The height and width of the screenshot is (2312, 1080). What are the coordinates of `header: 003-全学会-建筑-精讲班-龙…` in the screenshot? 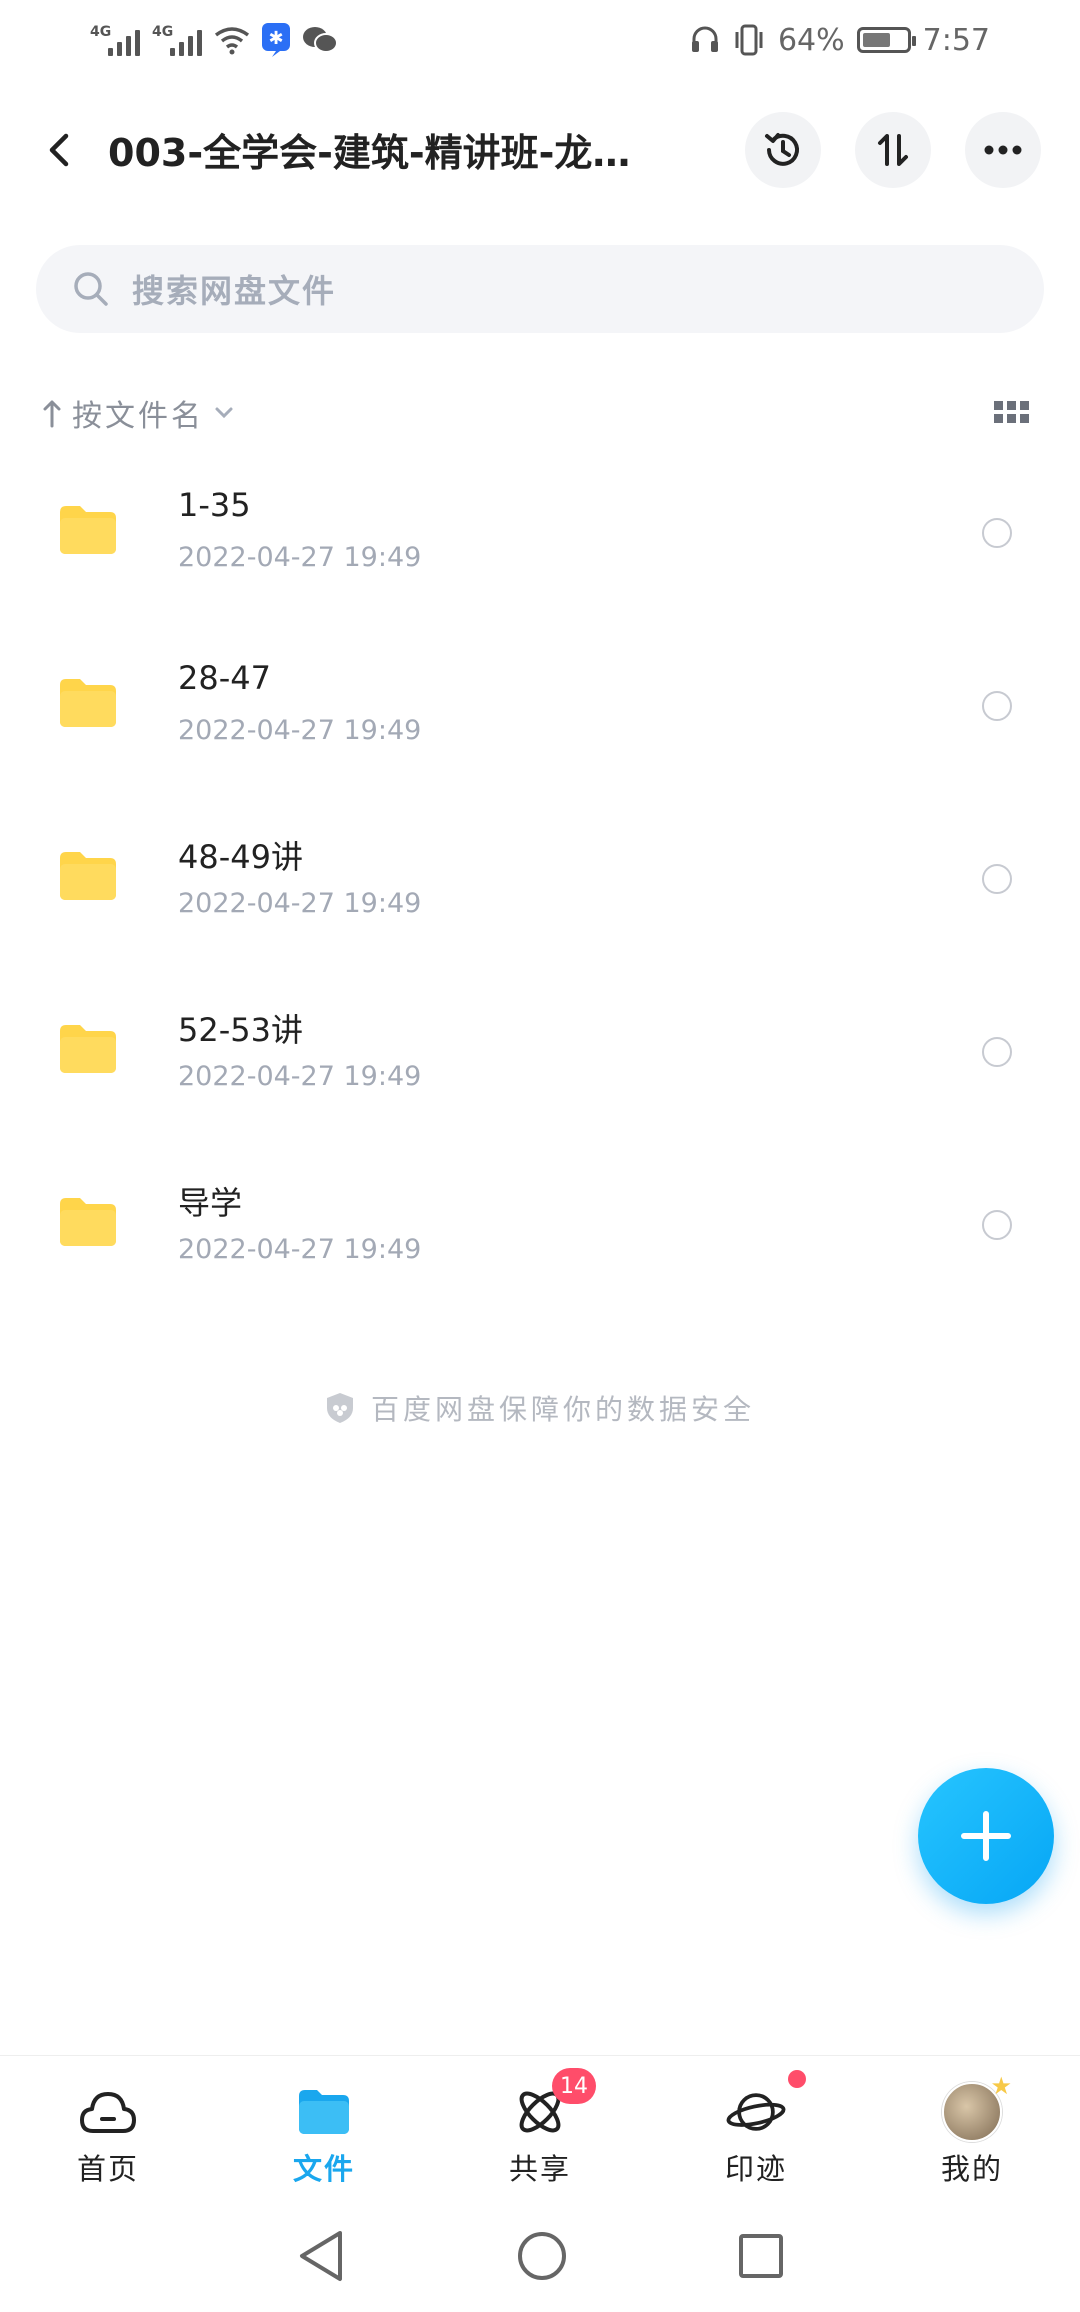 It's located at (540, 150).